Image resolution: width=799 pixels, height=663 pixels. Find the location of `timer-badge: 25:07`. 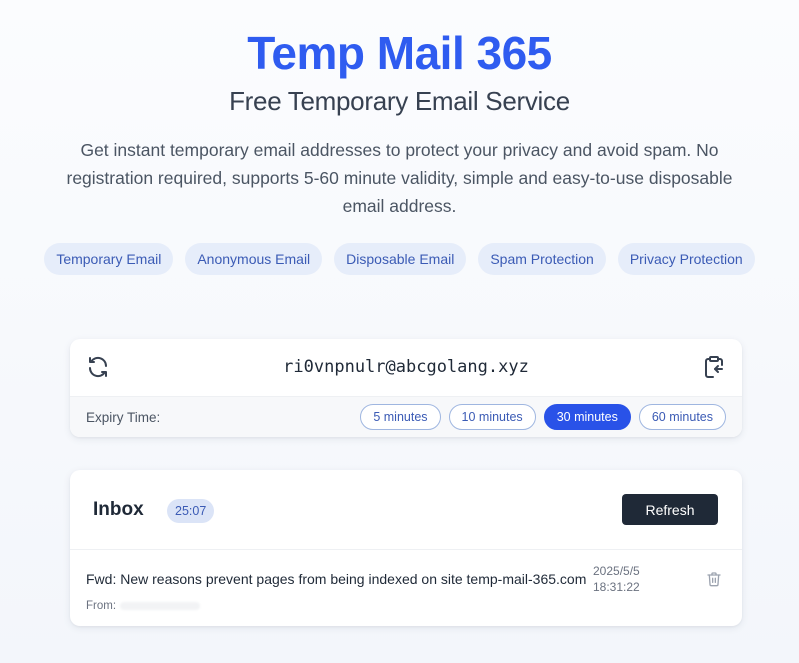

timer-badge: 25:07 is located at coordinates (191, 511).